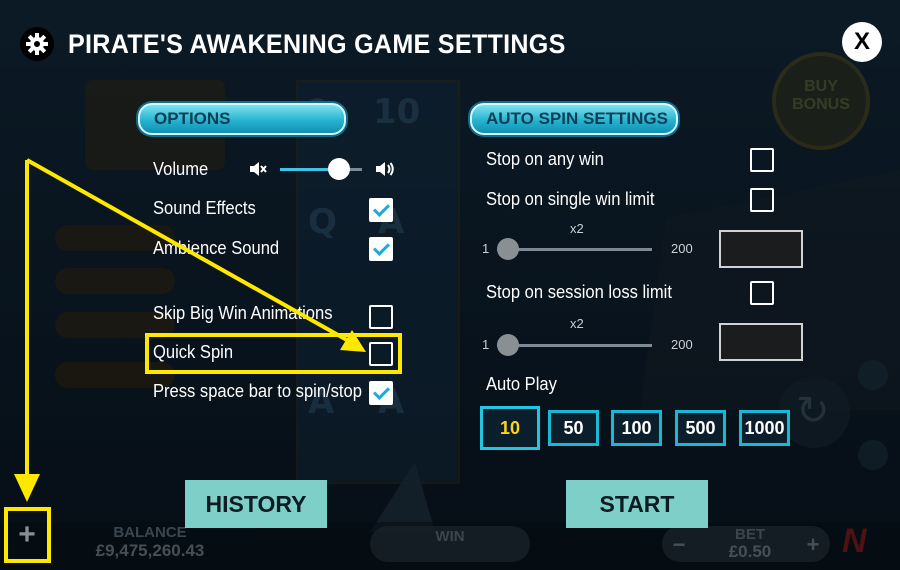 The width and height of the screenshot is (900, 570). Describe the element at coordinates (762, 160) in the screenshot. I see `stop-any-win-checkbox` at that location.